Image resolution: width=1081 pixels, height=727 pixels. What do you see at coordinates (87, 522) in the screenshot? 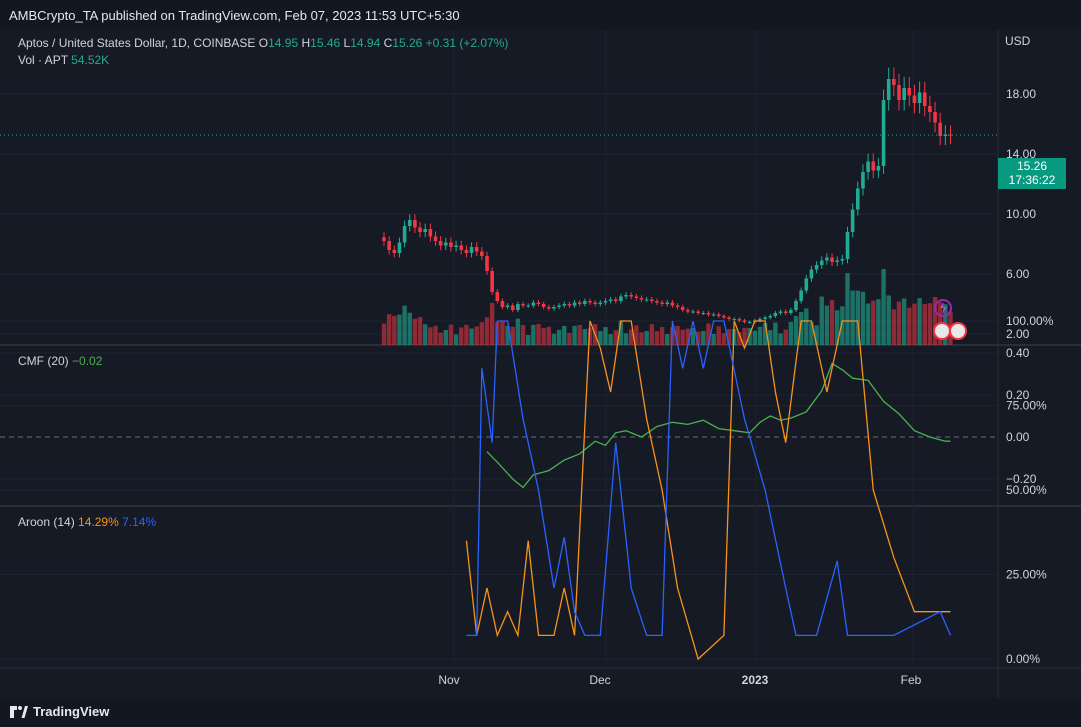
I see `aroon-legend: Aroon (14) 14.29% 7.14%` at bounding box center [87, 522].